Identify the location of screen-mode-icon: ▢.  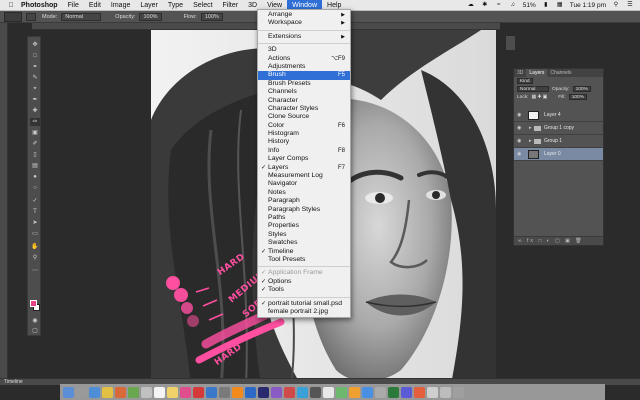
(35, 331).